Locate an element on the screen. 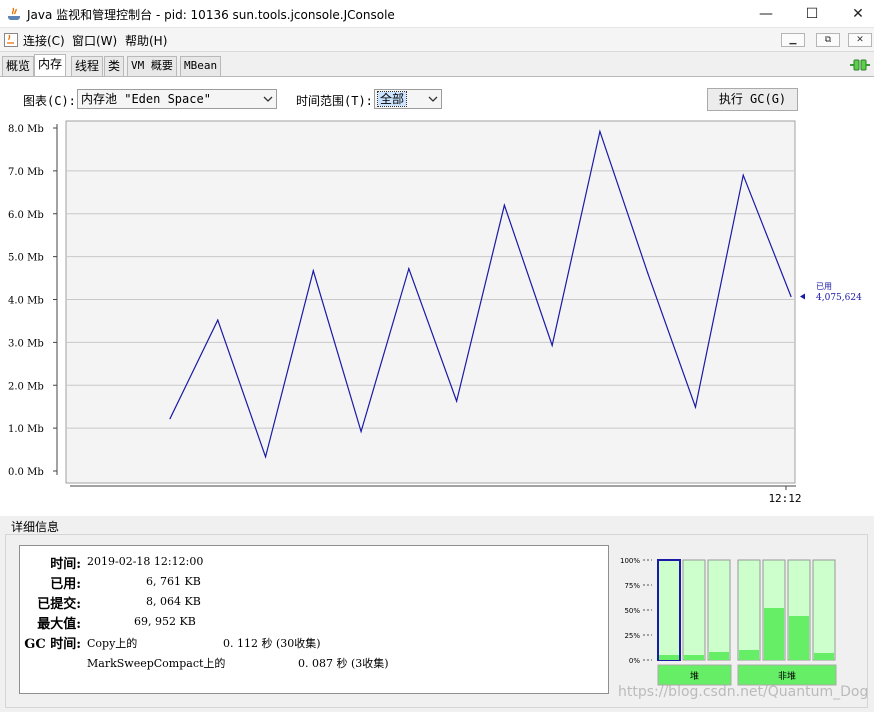 The height and width of the screenshot is (712, 874). menu-help: 帮助(H) is located at coordinates (146, 40).